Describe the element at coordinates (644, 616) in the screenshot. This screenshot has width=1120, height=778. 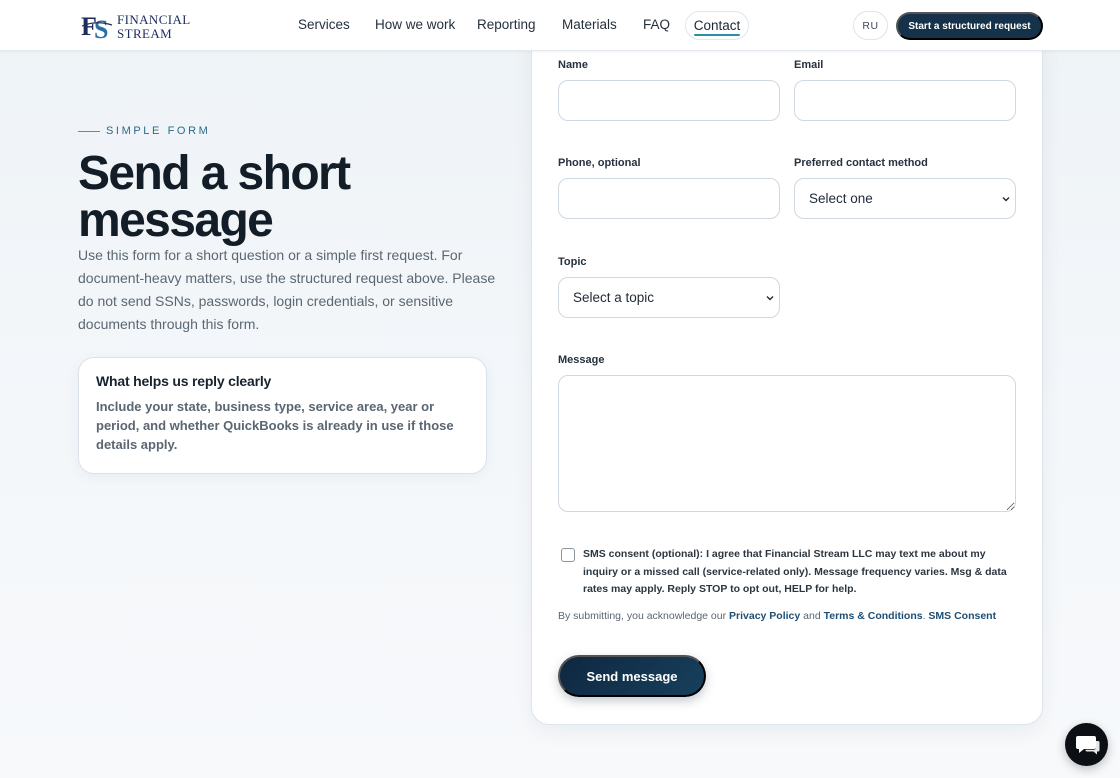
I see `legal-prefix: By submitting, you acknowledge our` at that location.